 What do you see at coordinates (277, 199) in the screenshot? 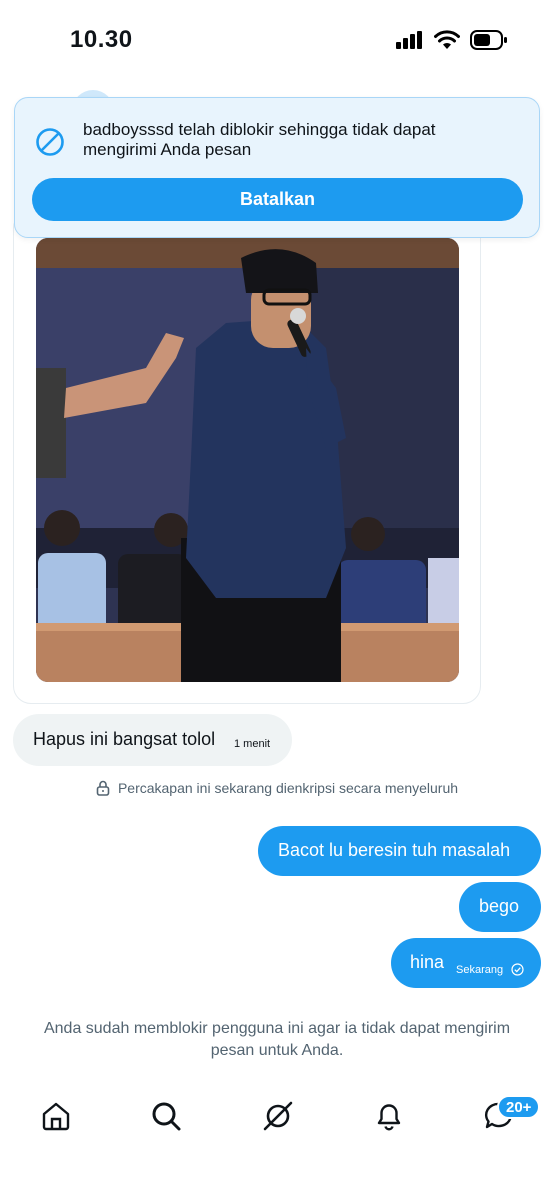
I see `undo-block-button: Batalkan` at bounding box center [277, 199].